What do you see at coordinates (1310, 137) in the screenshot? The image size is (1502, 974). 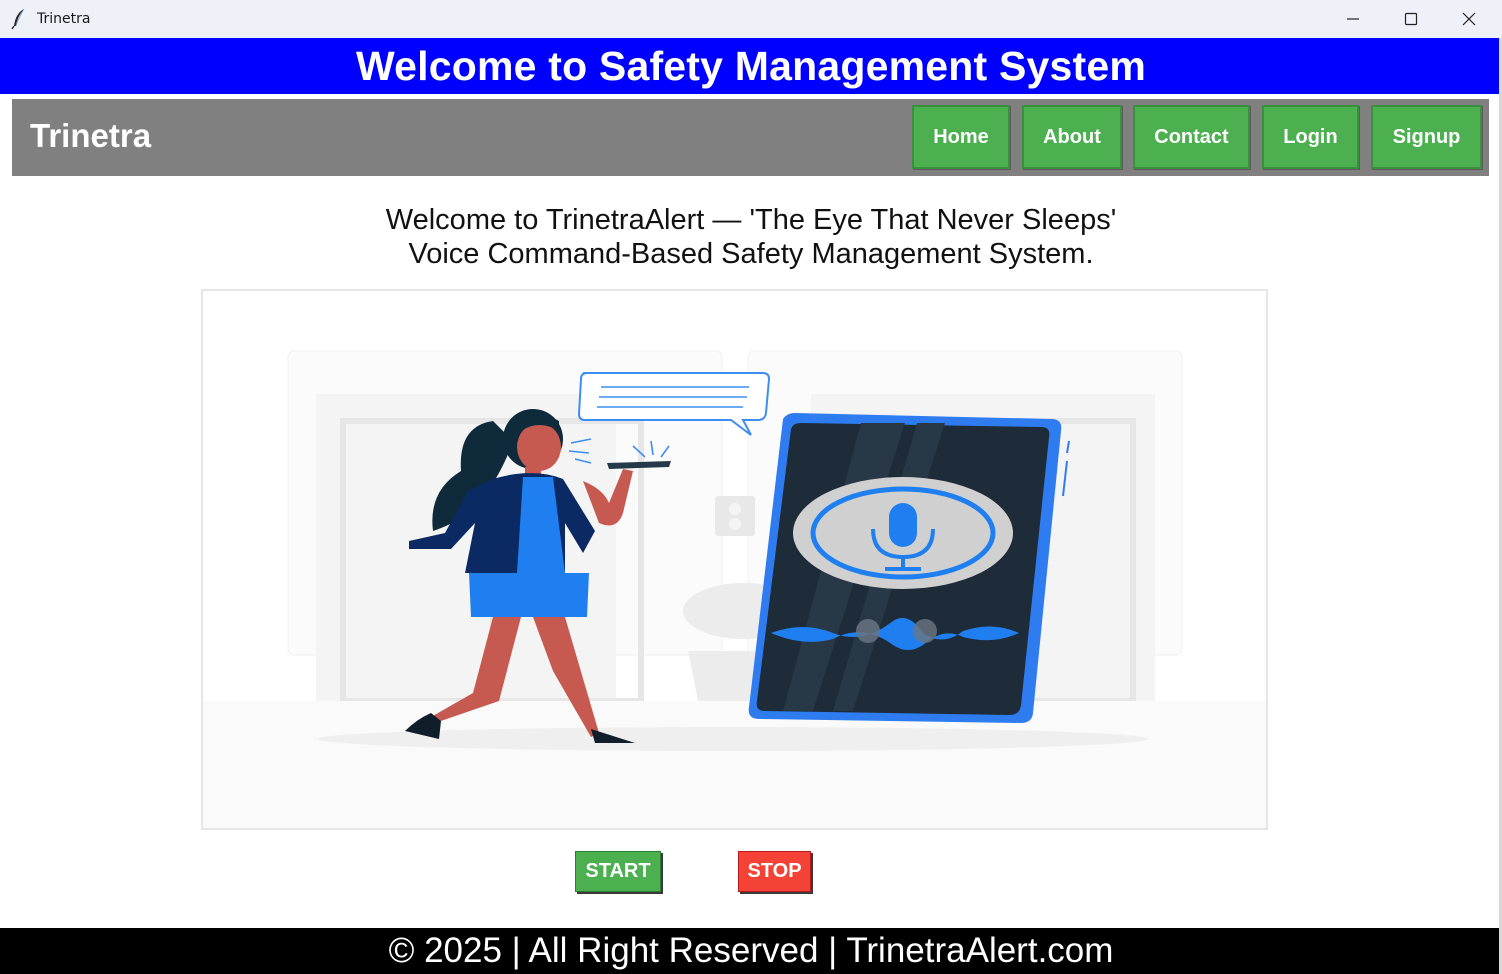 I see `nav-login-button: Login` at bounding box center [1310, 137].